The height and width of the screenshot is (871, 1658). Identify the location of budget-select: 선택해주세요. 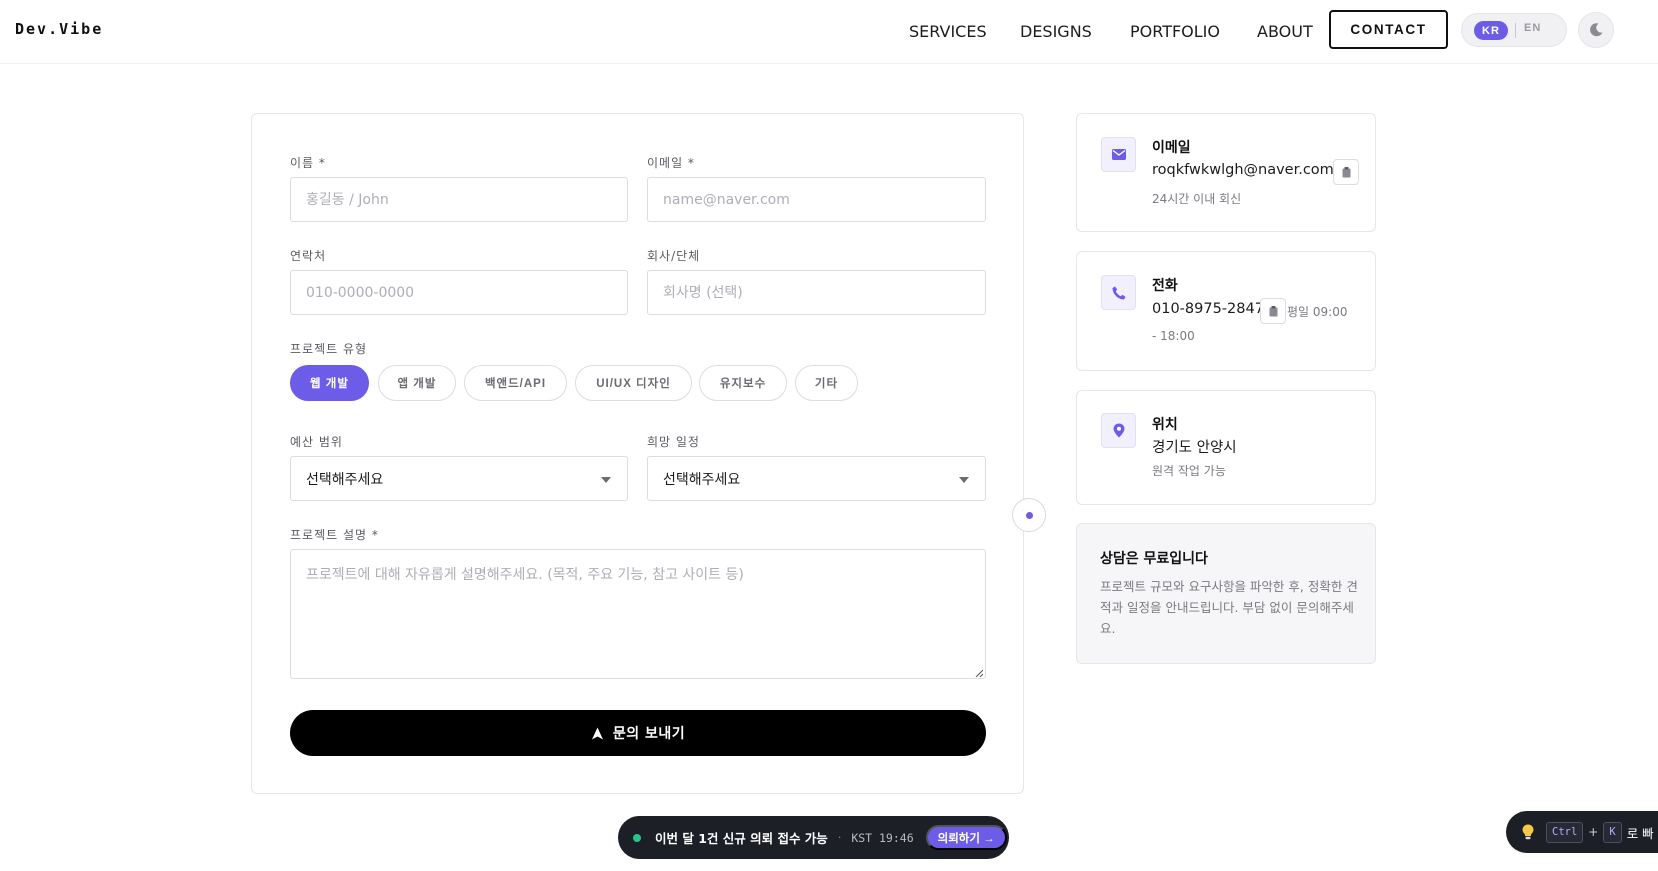
(459, 478).